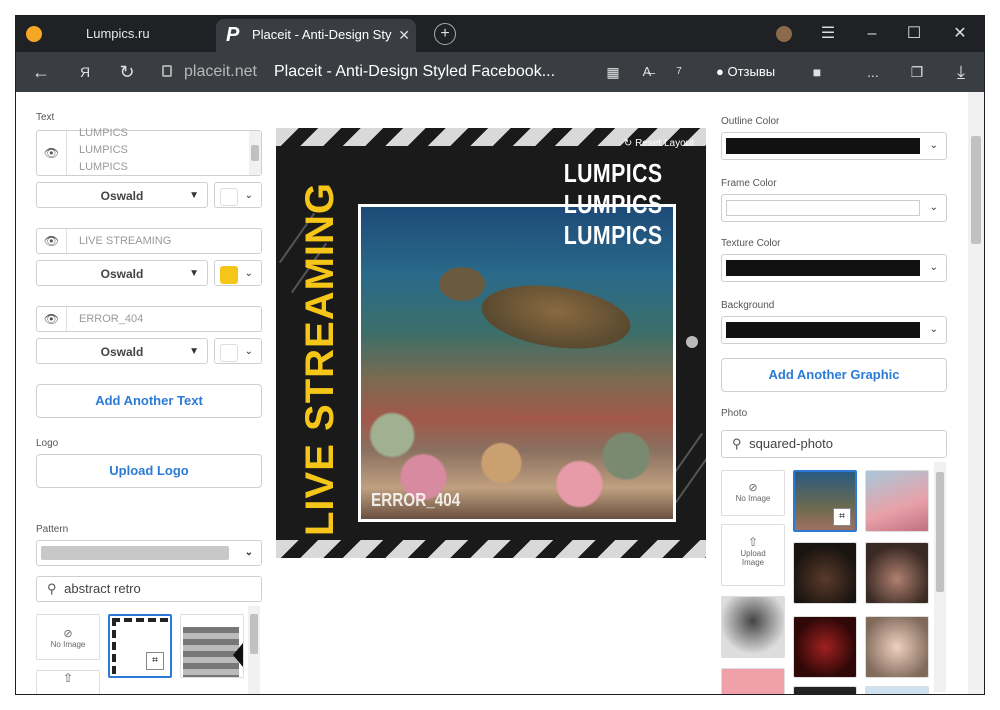 The width and height of the screenshot is (1000, 710). I want to click on add-another-text-button: Add Another Text, so click(149, 401).